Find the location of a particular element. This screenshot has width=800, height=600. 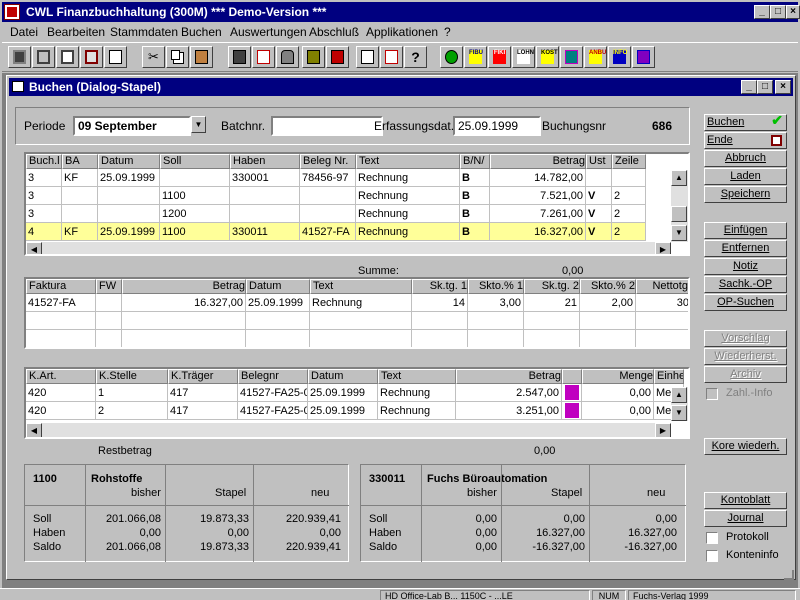

menu-stammdaten: Stammdaten is located at coordinates (144, 32).